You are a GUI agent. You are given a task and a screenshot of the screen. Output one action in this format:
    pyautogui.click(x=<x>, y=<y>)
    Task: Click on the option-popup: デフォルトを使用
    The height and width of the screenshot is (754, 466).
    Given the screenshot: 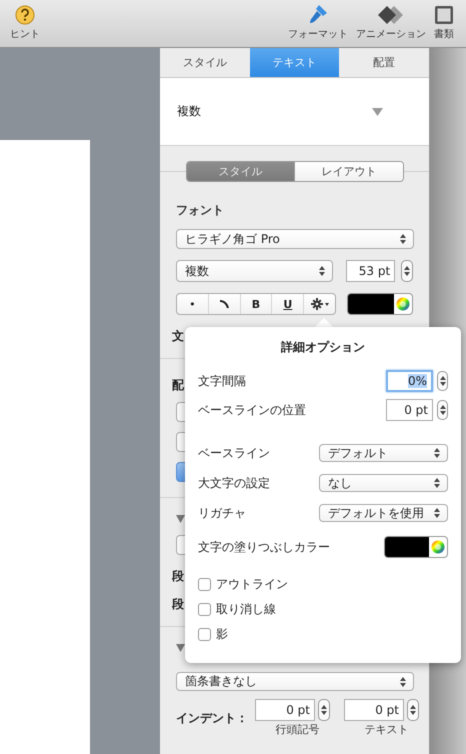 What is the action you would take?
    pyautogui.click(x=383, y=513)
    